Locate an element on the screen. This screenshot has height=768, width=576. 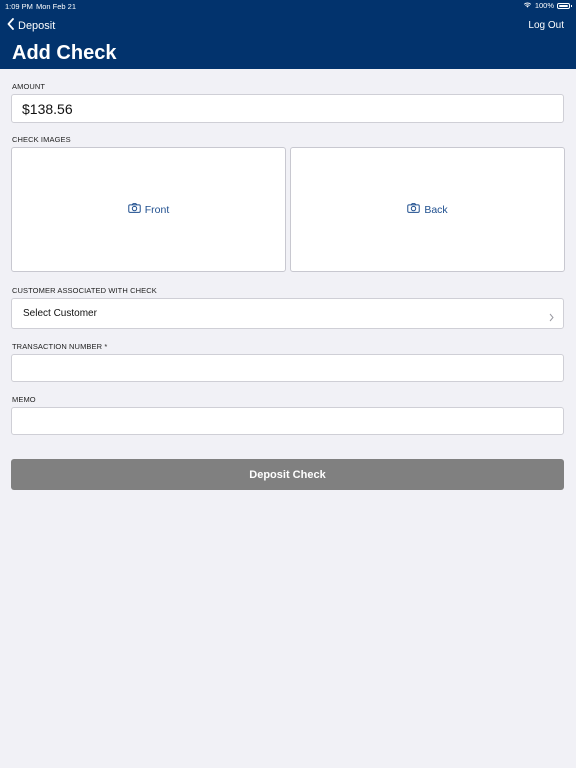
back-button: Deposit is located at coordinates (31, 25).